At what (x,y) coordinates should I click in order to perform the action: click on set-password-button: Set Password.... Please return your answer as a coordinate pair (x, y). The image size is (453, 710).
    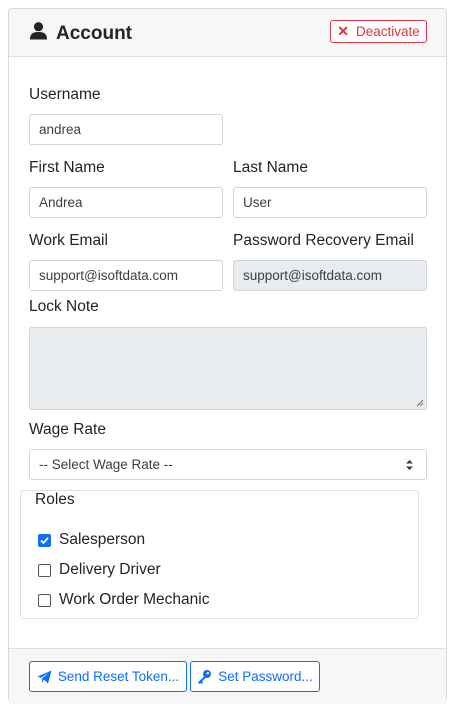
    Looking at the image, I should click on (255, 676).